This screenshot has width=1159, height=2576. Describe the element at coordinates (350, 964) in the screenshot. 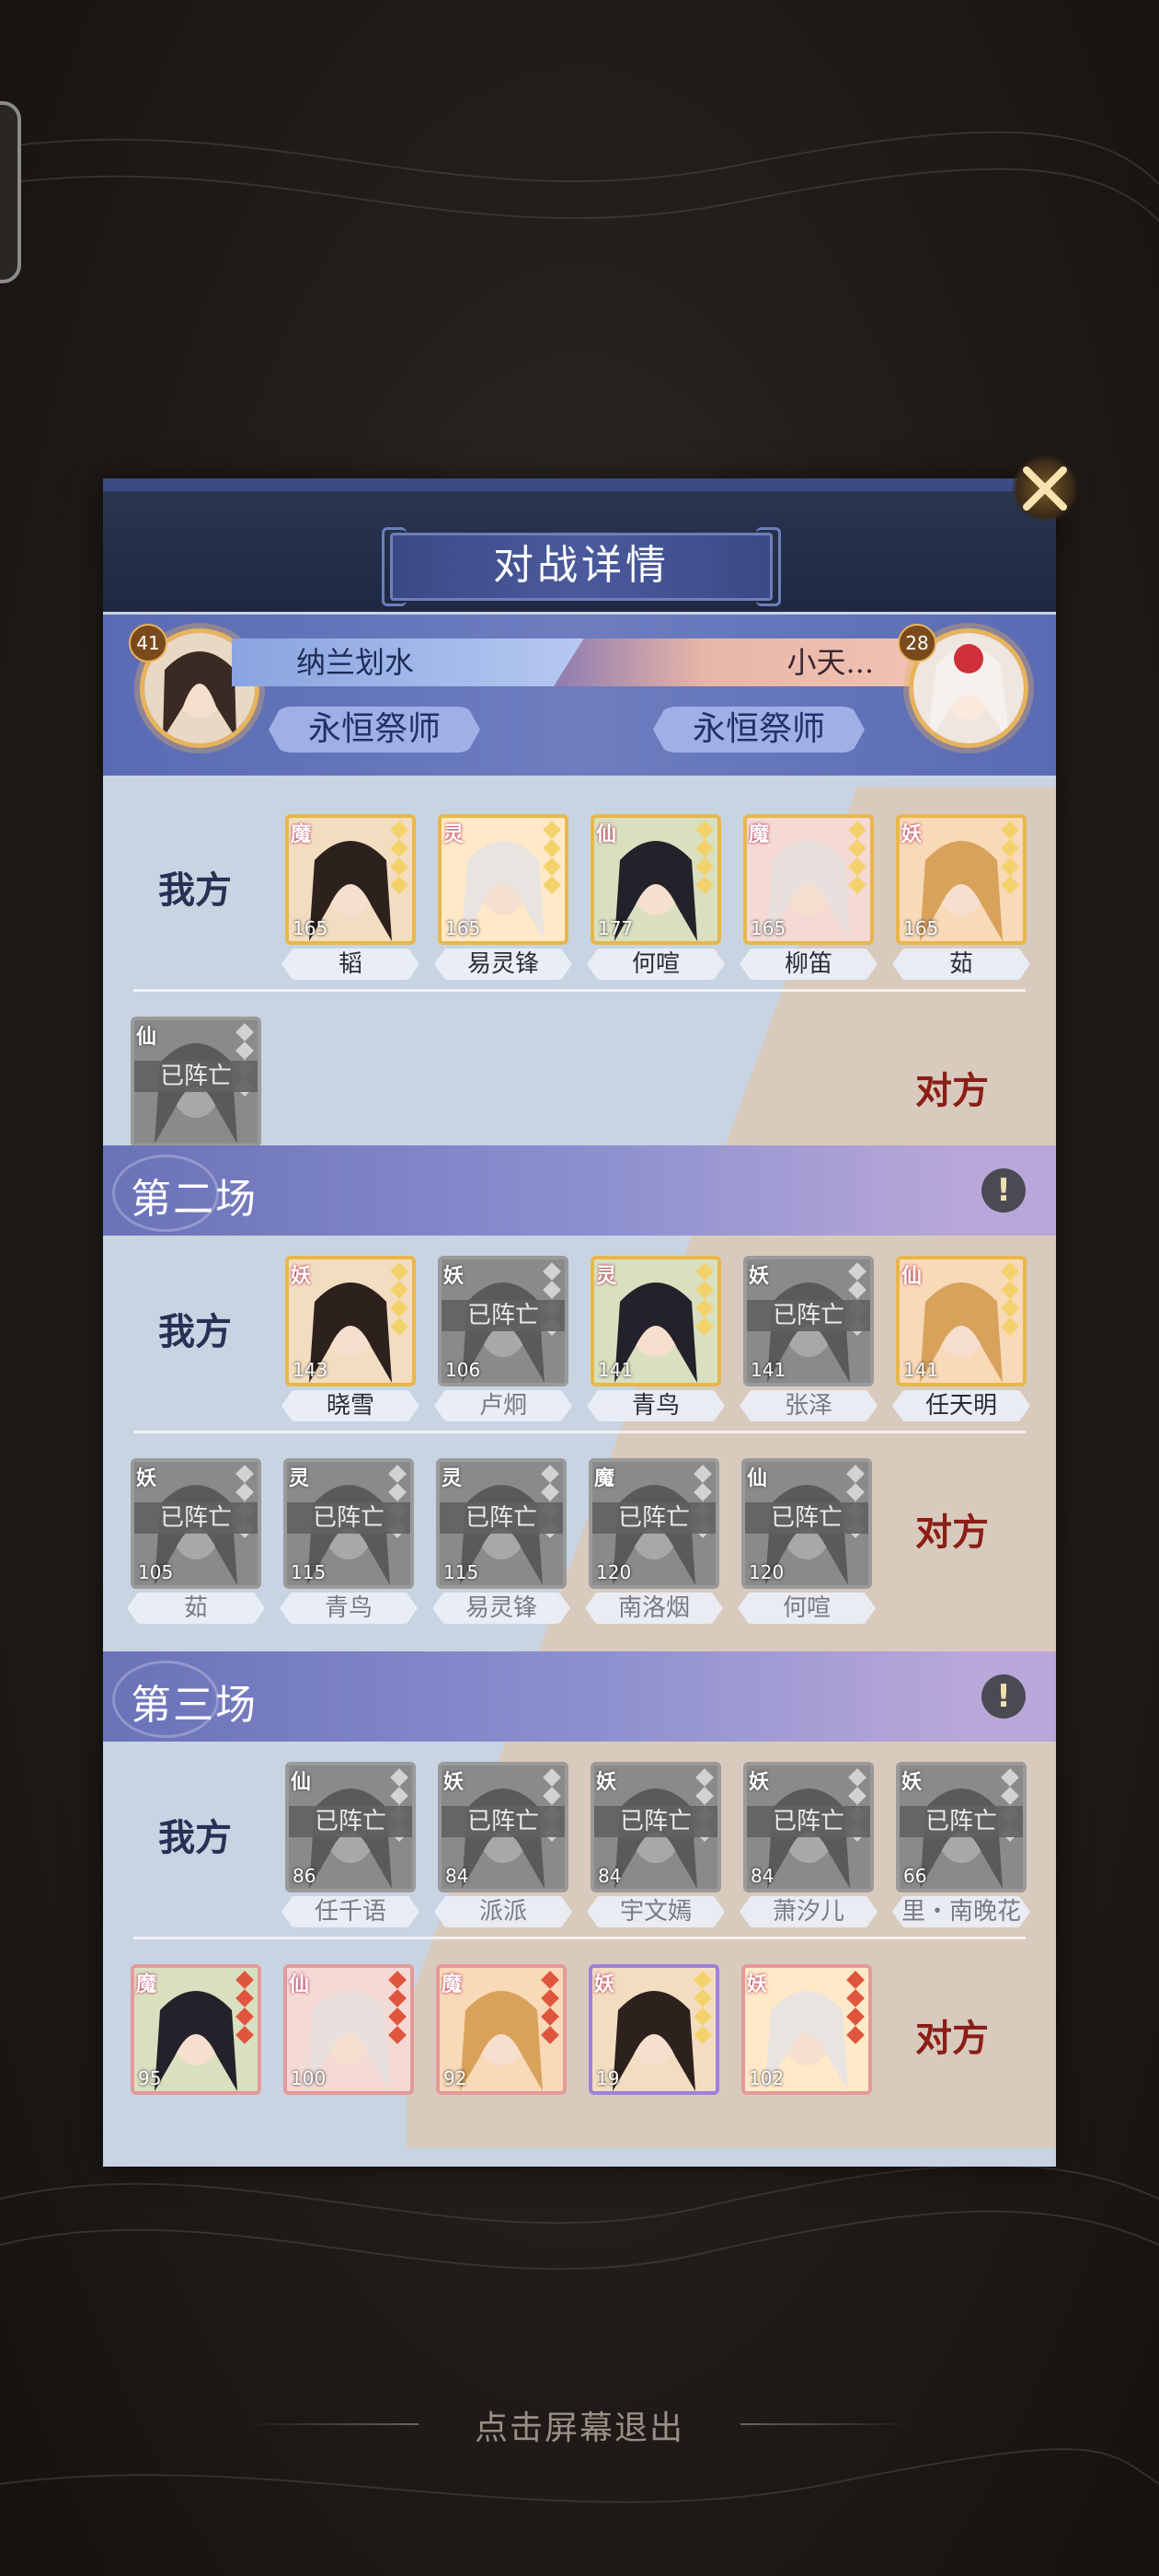

I see `hero-name: 韬` at that location.